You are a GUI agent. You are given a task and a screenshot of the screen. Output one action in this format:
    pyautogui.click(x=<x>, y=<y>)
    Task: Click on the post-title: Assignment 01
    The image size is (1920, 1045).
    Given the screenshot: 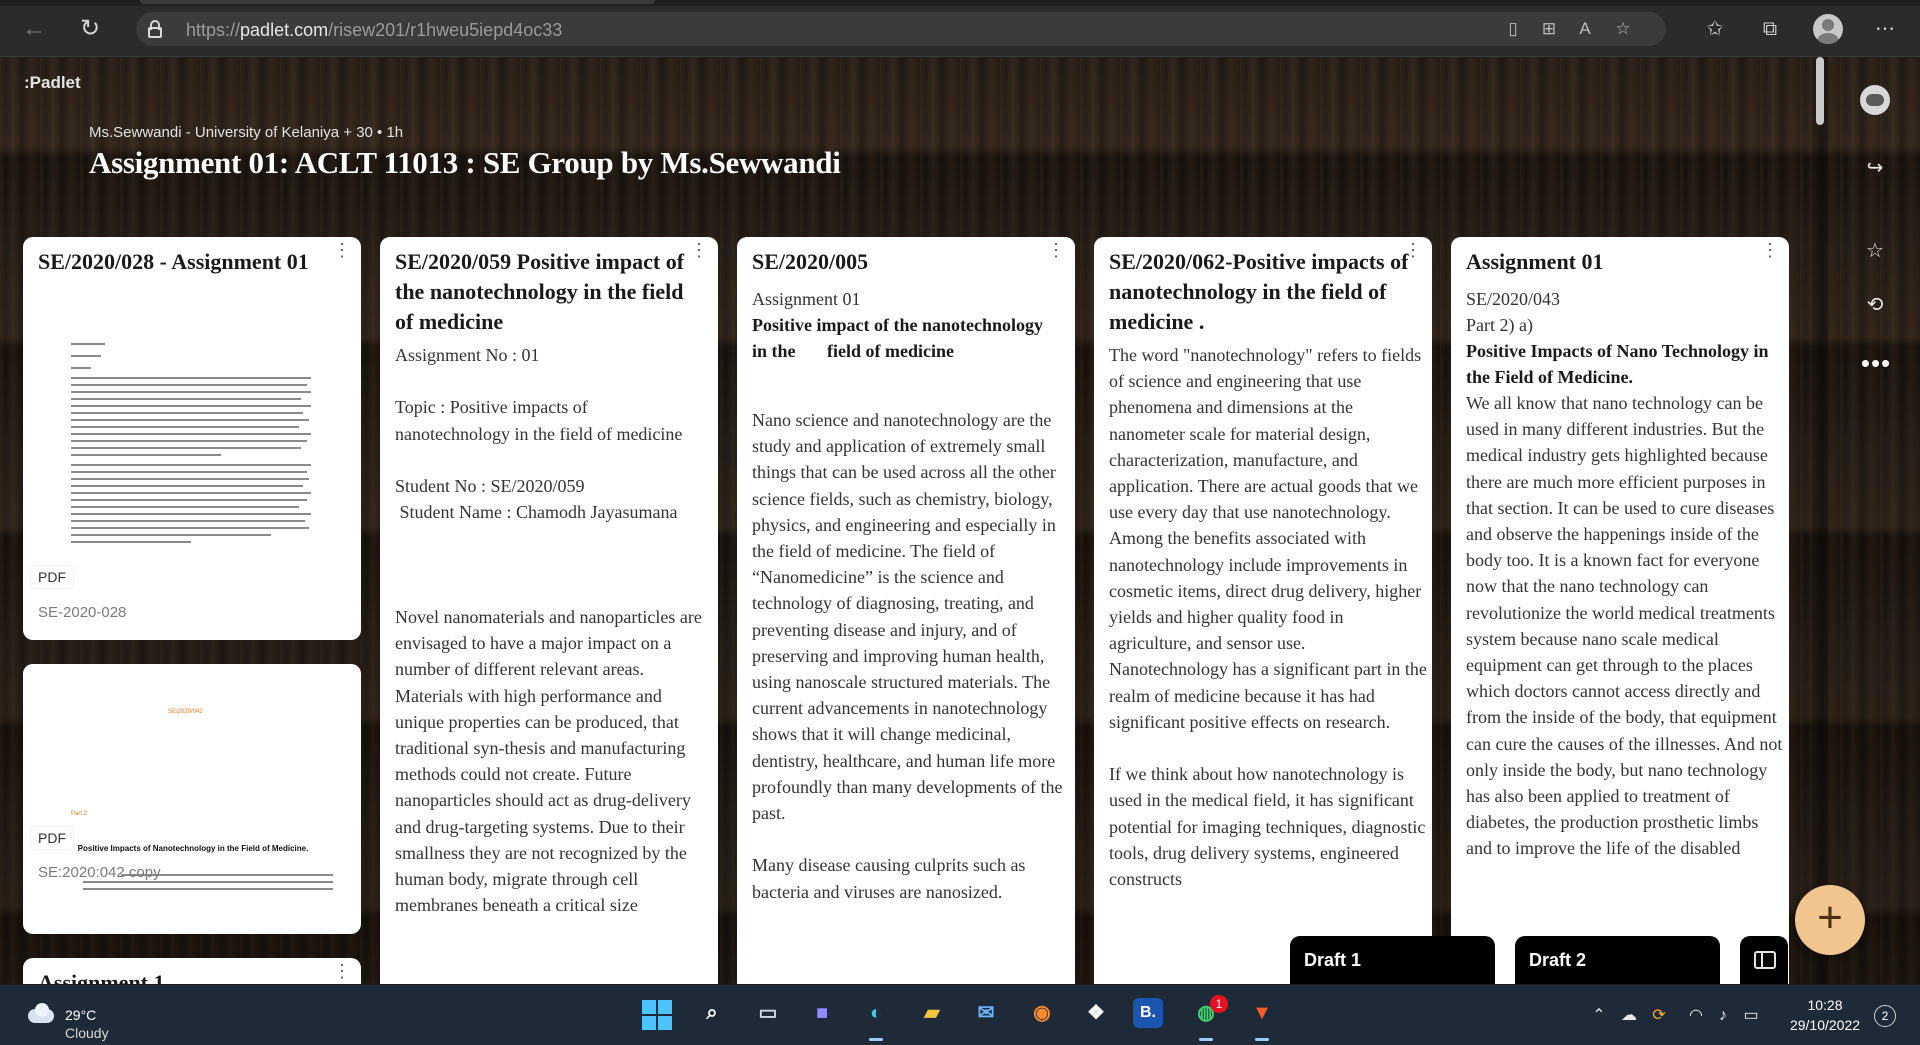 What is the action you would take?
    pyautogui.click(x=1535, y=261)
    